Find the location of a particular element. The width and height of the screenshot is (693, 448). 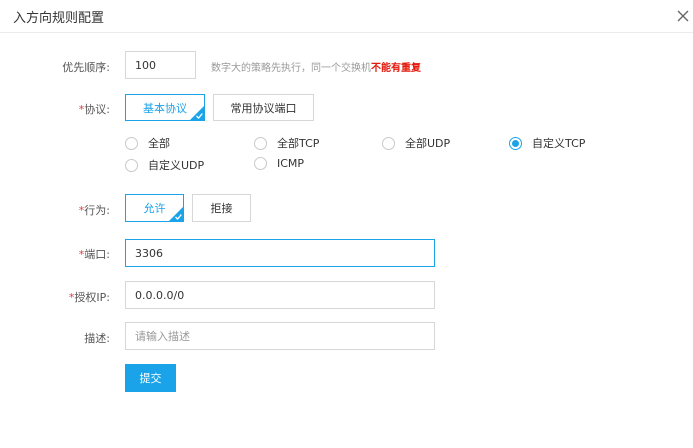

tab-basic-protocol-label: 基本协议 is located at coordinates (165, 108).